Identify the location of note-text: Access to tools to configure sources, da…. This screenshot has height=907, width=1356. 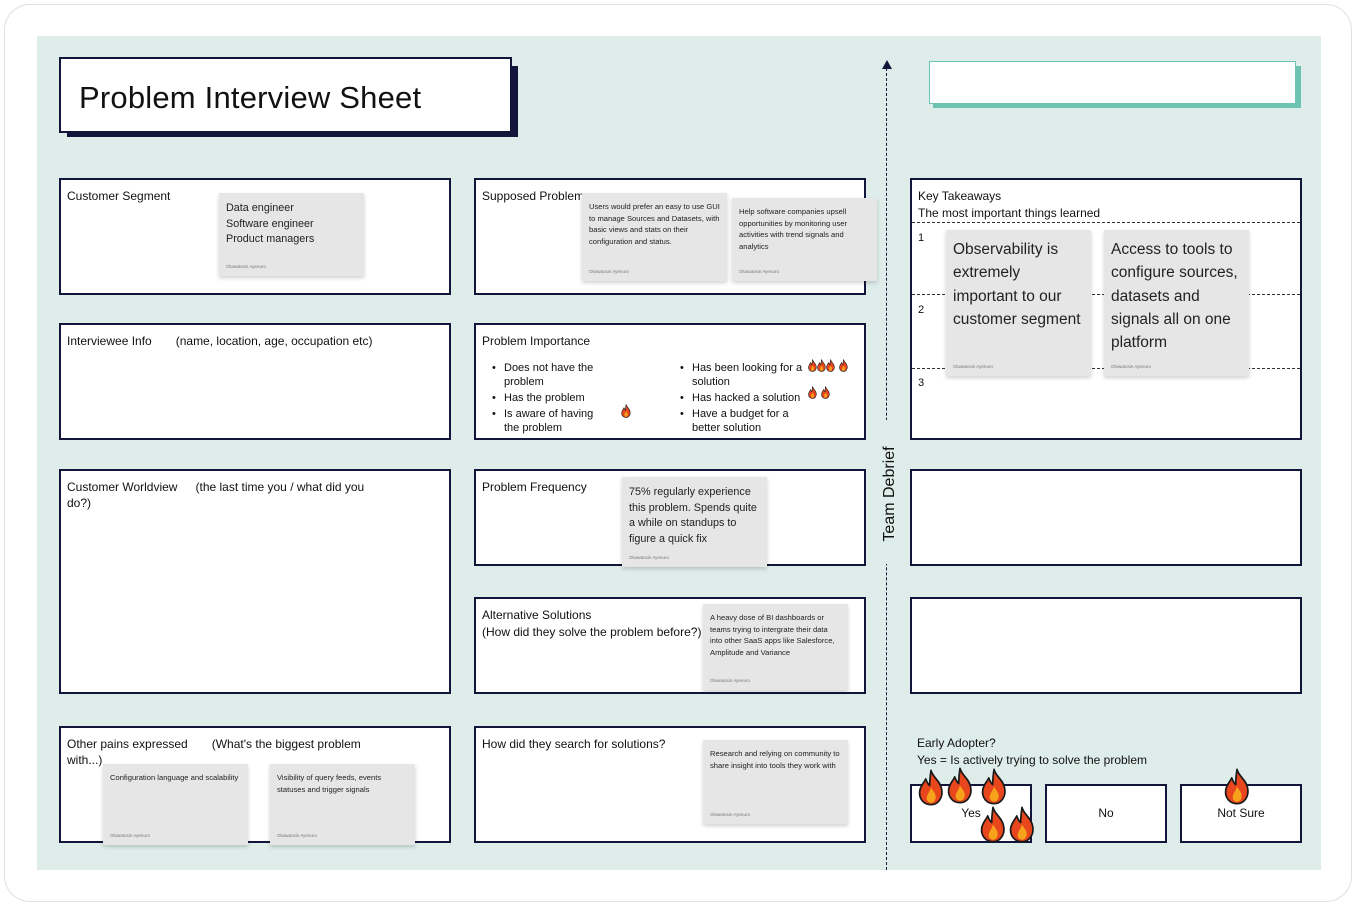
(1174, 296).